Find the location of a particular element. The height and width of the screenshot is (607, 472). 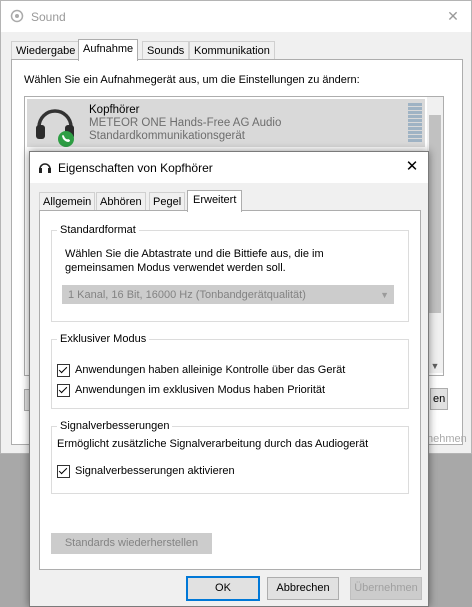

device-status: Standardkommunikationsgerät is located at coordinates (167, 136).